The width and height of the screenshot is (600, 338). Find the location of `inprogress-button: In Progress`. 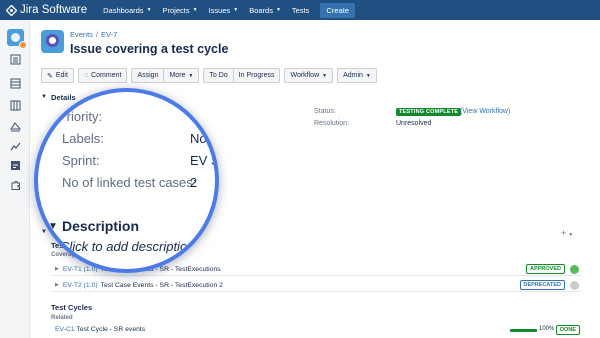

inprogress-button: In Progress is located at coordinates (256, 75).